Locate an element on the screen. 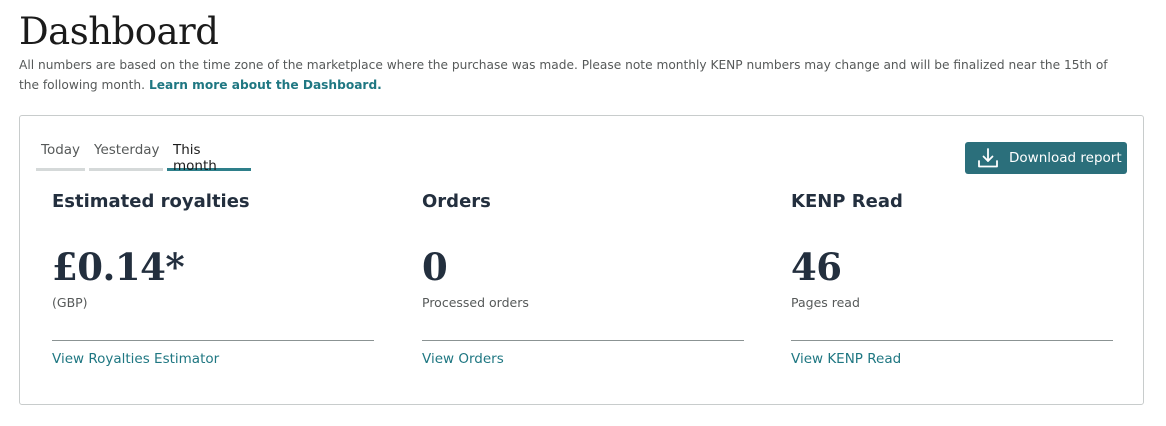 The image size is (1166, 426). view-kenp-read-link: View KENP Read is located at coordinates (846, 359).